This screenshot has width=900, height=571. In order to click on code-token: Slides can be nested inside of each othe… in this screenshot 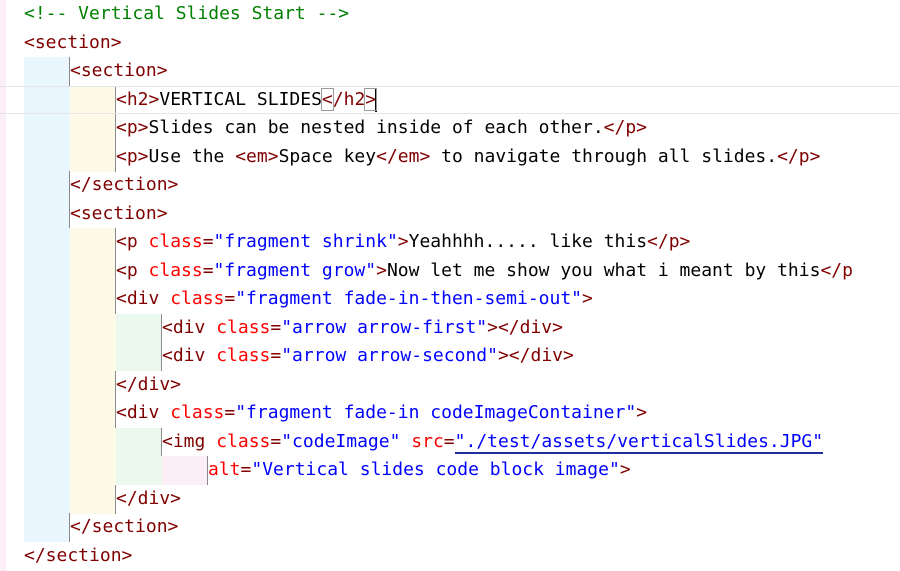, I will do `click(376, 127)`.